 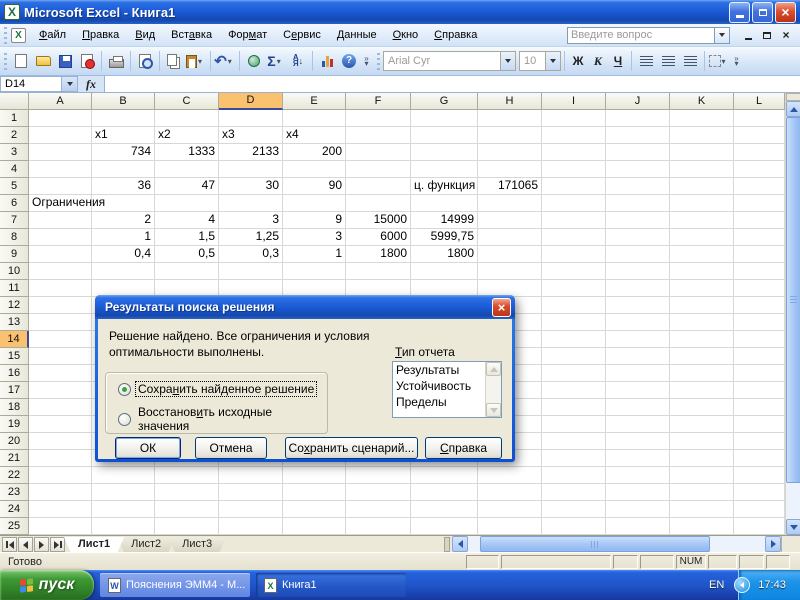 I want to click on language-indicator: EN, so click(x=716, y=585).